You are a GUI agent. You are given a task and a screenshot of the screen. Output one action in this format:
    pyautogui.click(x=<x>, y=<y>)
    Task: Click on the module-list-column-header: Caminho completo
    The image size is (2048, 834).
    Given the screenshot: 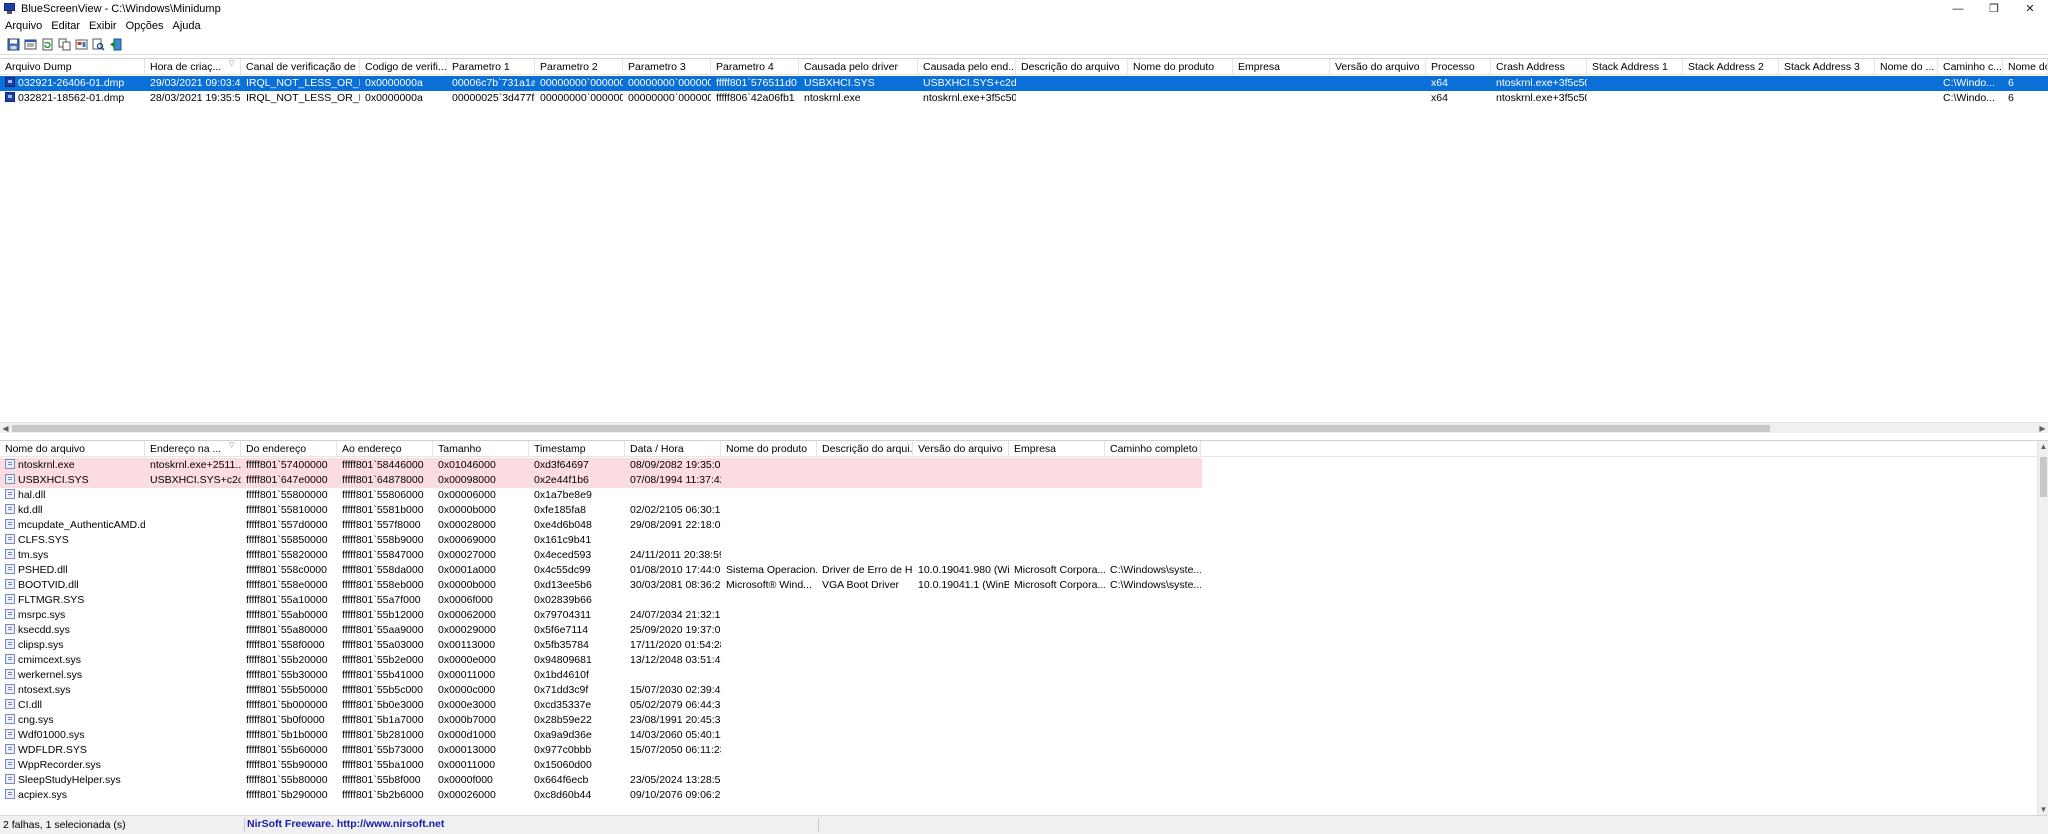 What is the action you would take?
    pyautogui.click(x=1153, y=449)
    